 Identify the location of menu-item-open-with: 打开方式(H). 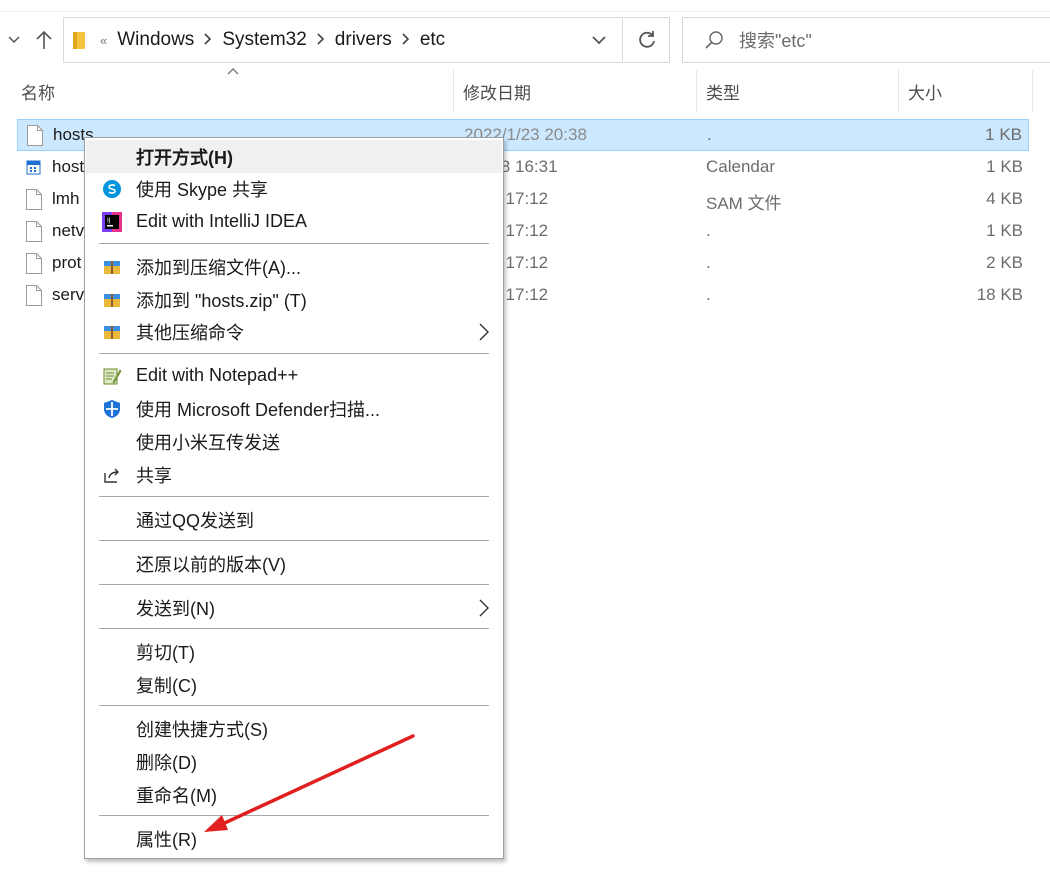
(294, 156).